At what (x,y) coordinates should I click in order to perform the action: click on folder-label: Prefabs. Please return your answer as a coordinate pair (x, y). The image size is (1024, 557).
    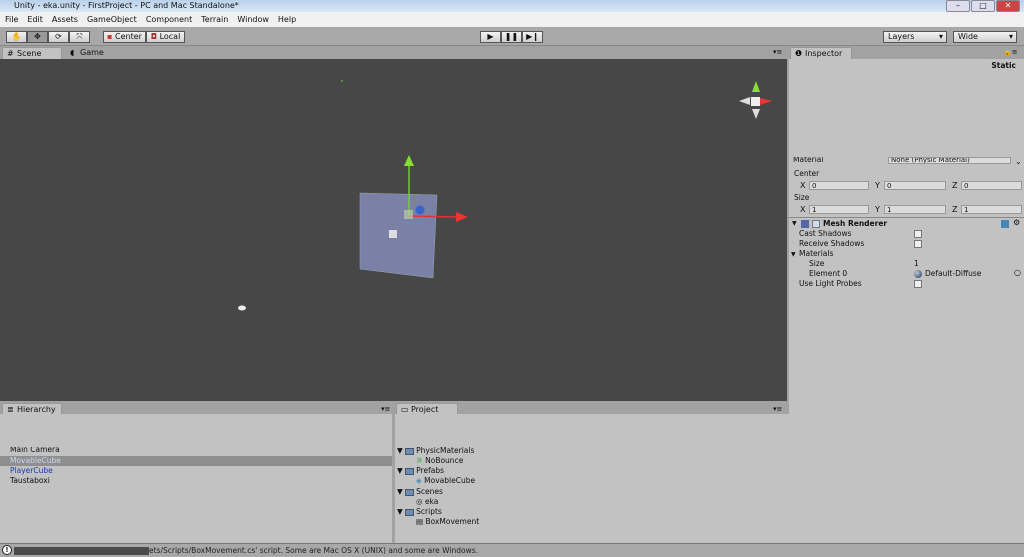
    Looking at the image, I should click on (430, 470).